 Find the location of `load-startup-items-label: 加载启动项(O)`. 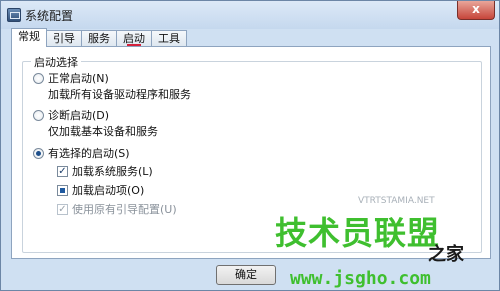

load-startup-items-label: 加载启动项(O) is located at coordinates (108, 190).